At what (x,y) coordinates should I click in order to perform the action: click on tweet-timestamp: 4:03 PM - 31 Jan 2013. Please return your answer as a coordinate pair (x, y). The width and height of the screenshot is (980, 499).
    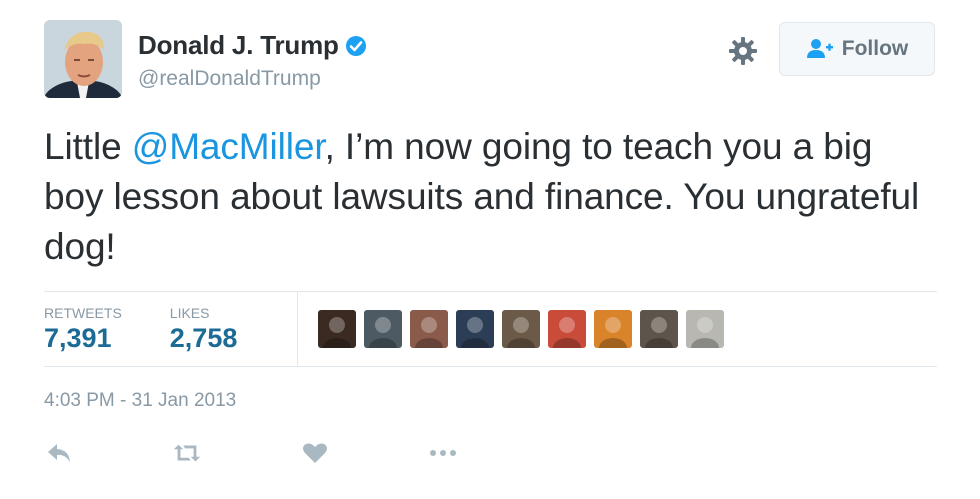
    Looking at the image, I should click on (140, 401).